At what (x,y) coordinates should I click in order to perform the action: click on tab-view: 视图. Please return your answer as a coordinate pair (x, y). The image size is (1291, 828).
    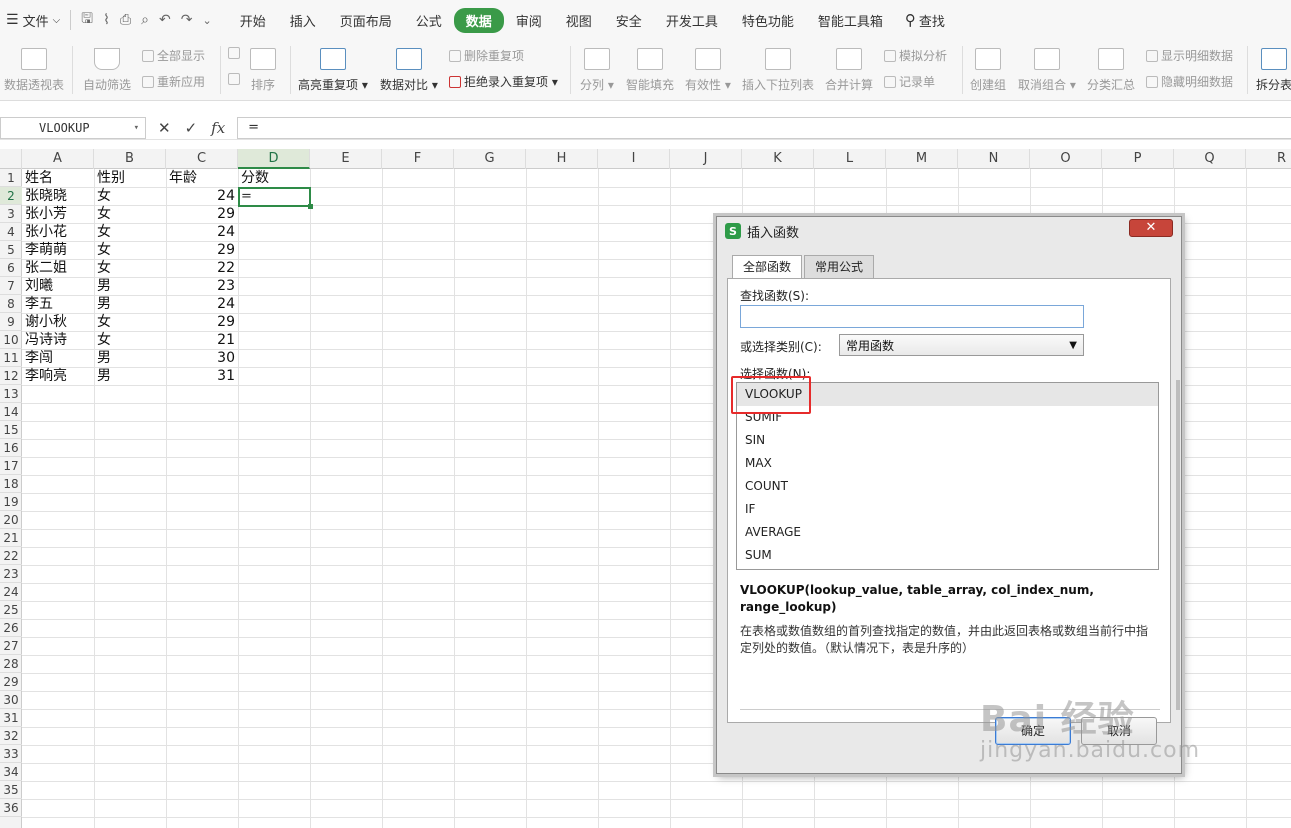
    Looking at the image, I should click on (579, 20).